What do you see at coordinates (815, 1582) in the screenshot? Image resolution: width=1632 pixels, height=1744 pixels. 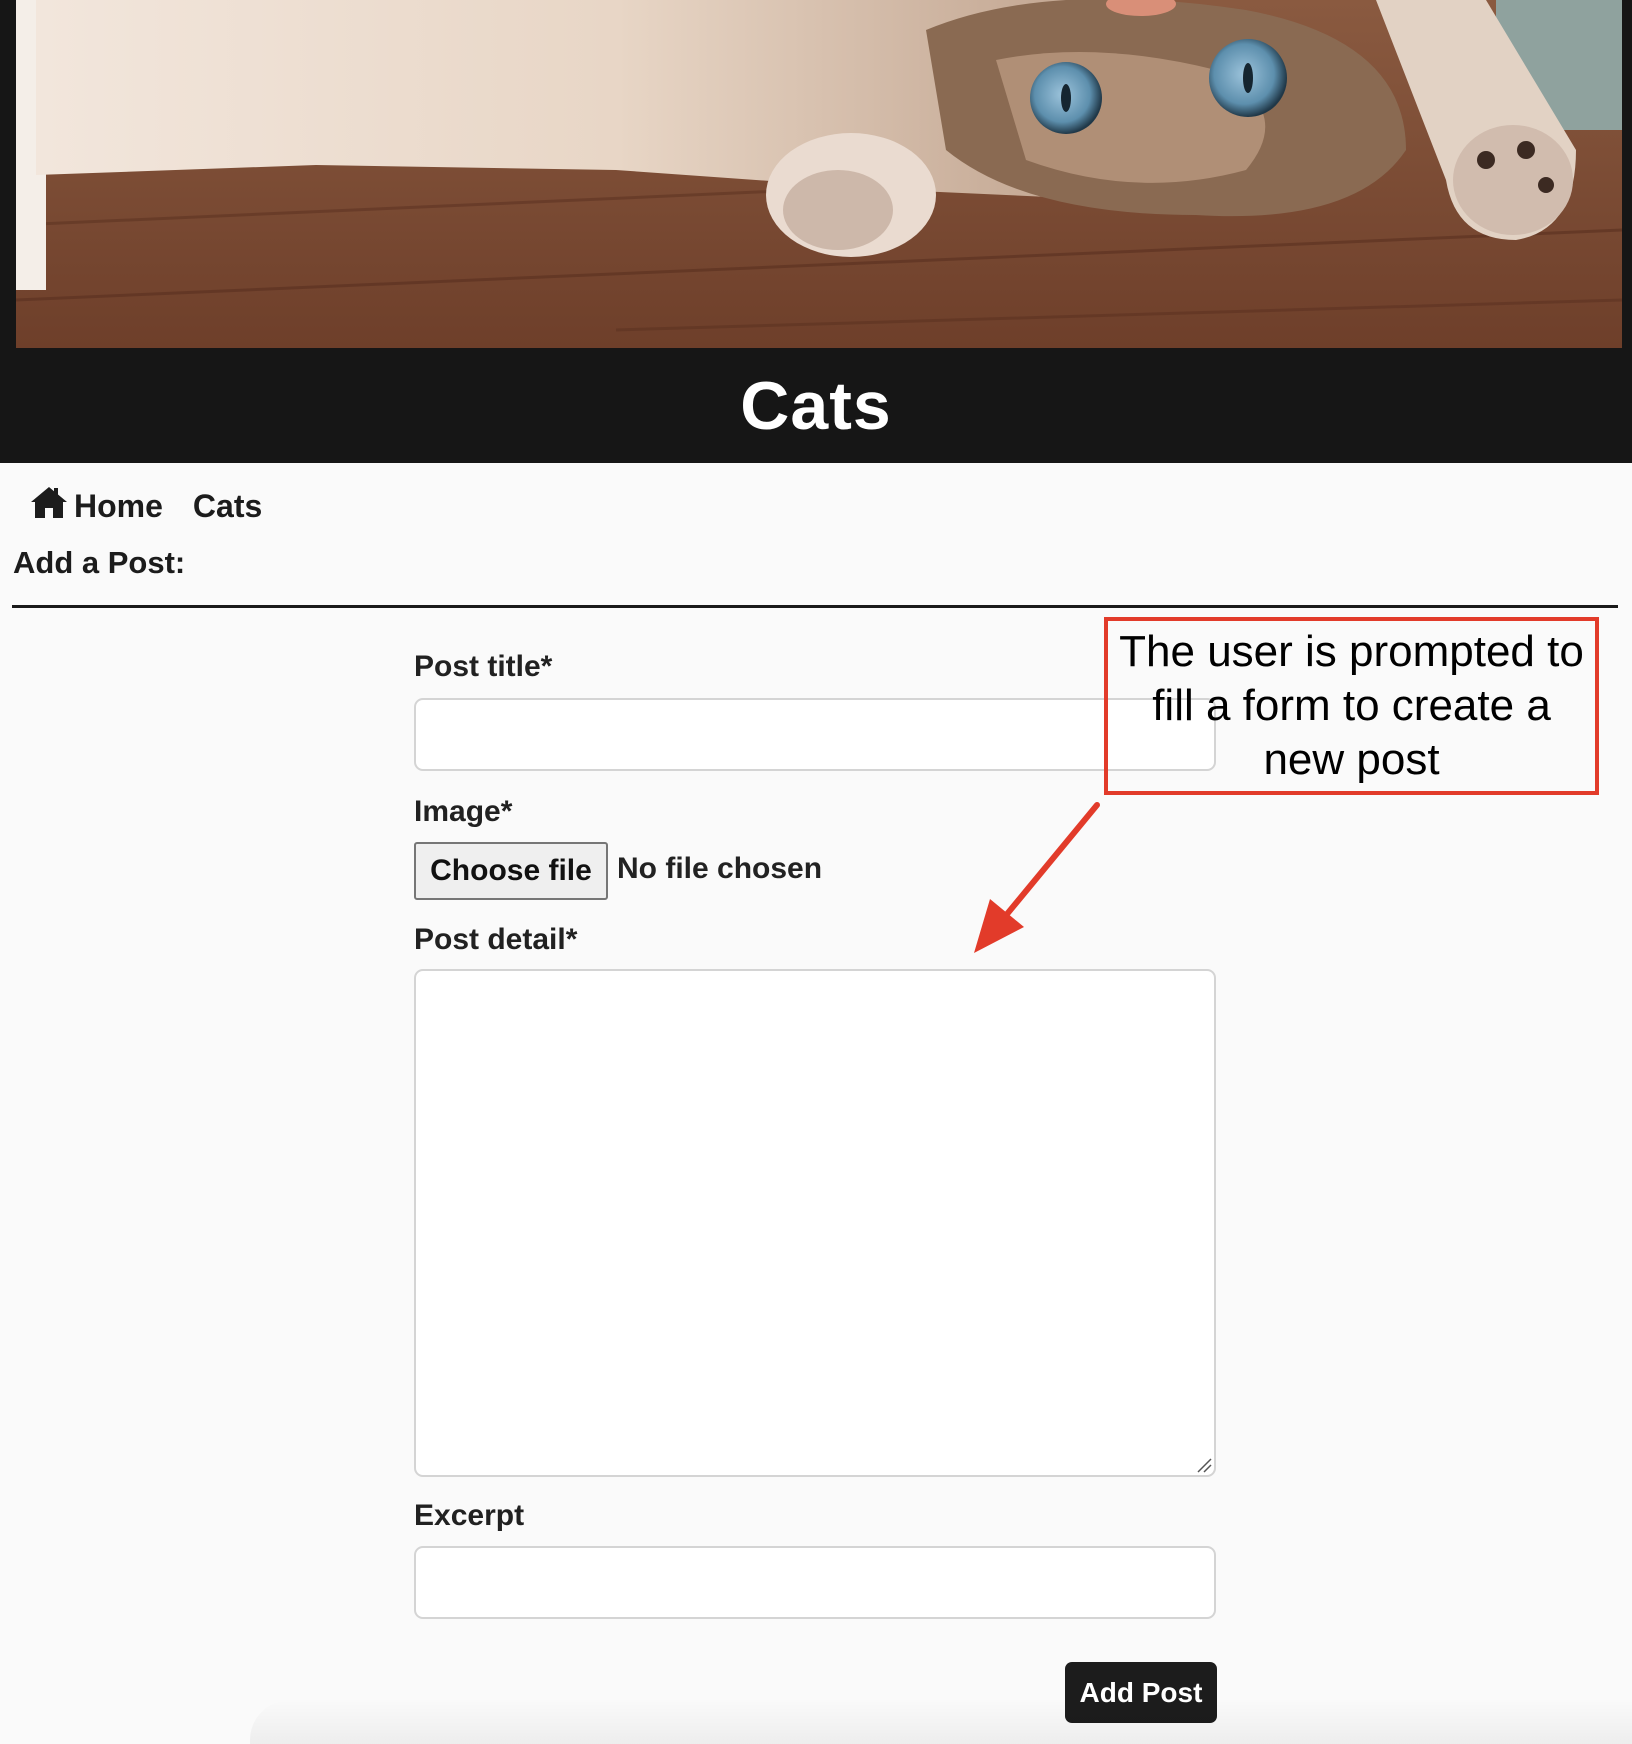 I see `excerpt-input` at bounding box center [815, 1582].